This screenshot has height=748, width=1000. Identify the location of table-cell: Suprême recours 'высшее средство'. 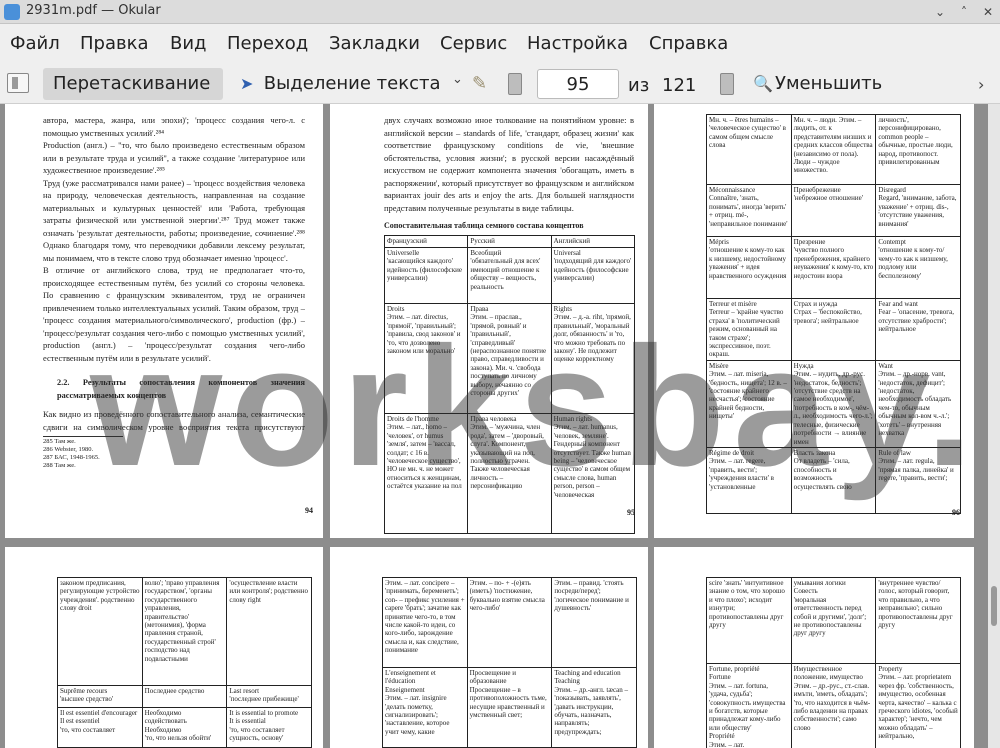
(100, 696).